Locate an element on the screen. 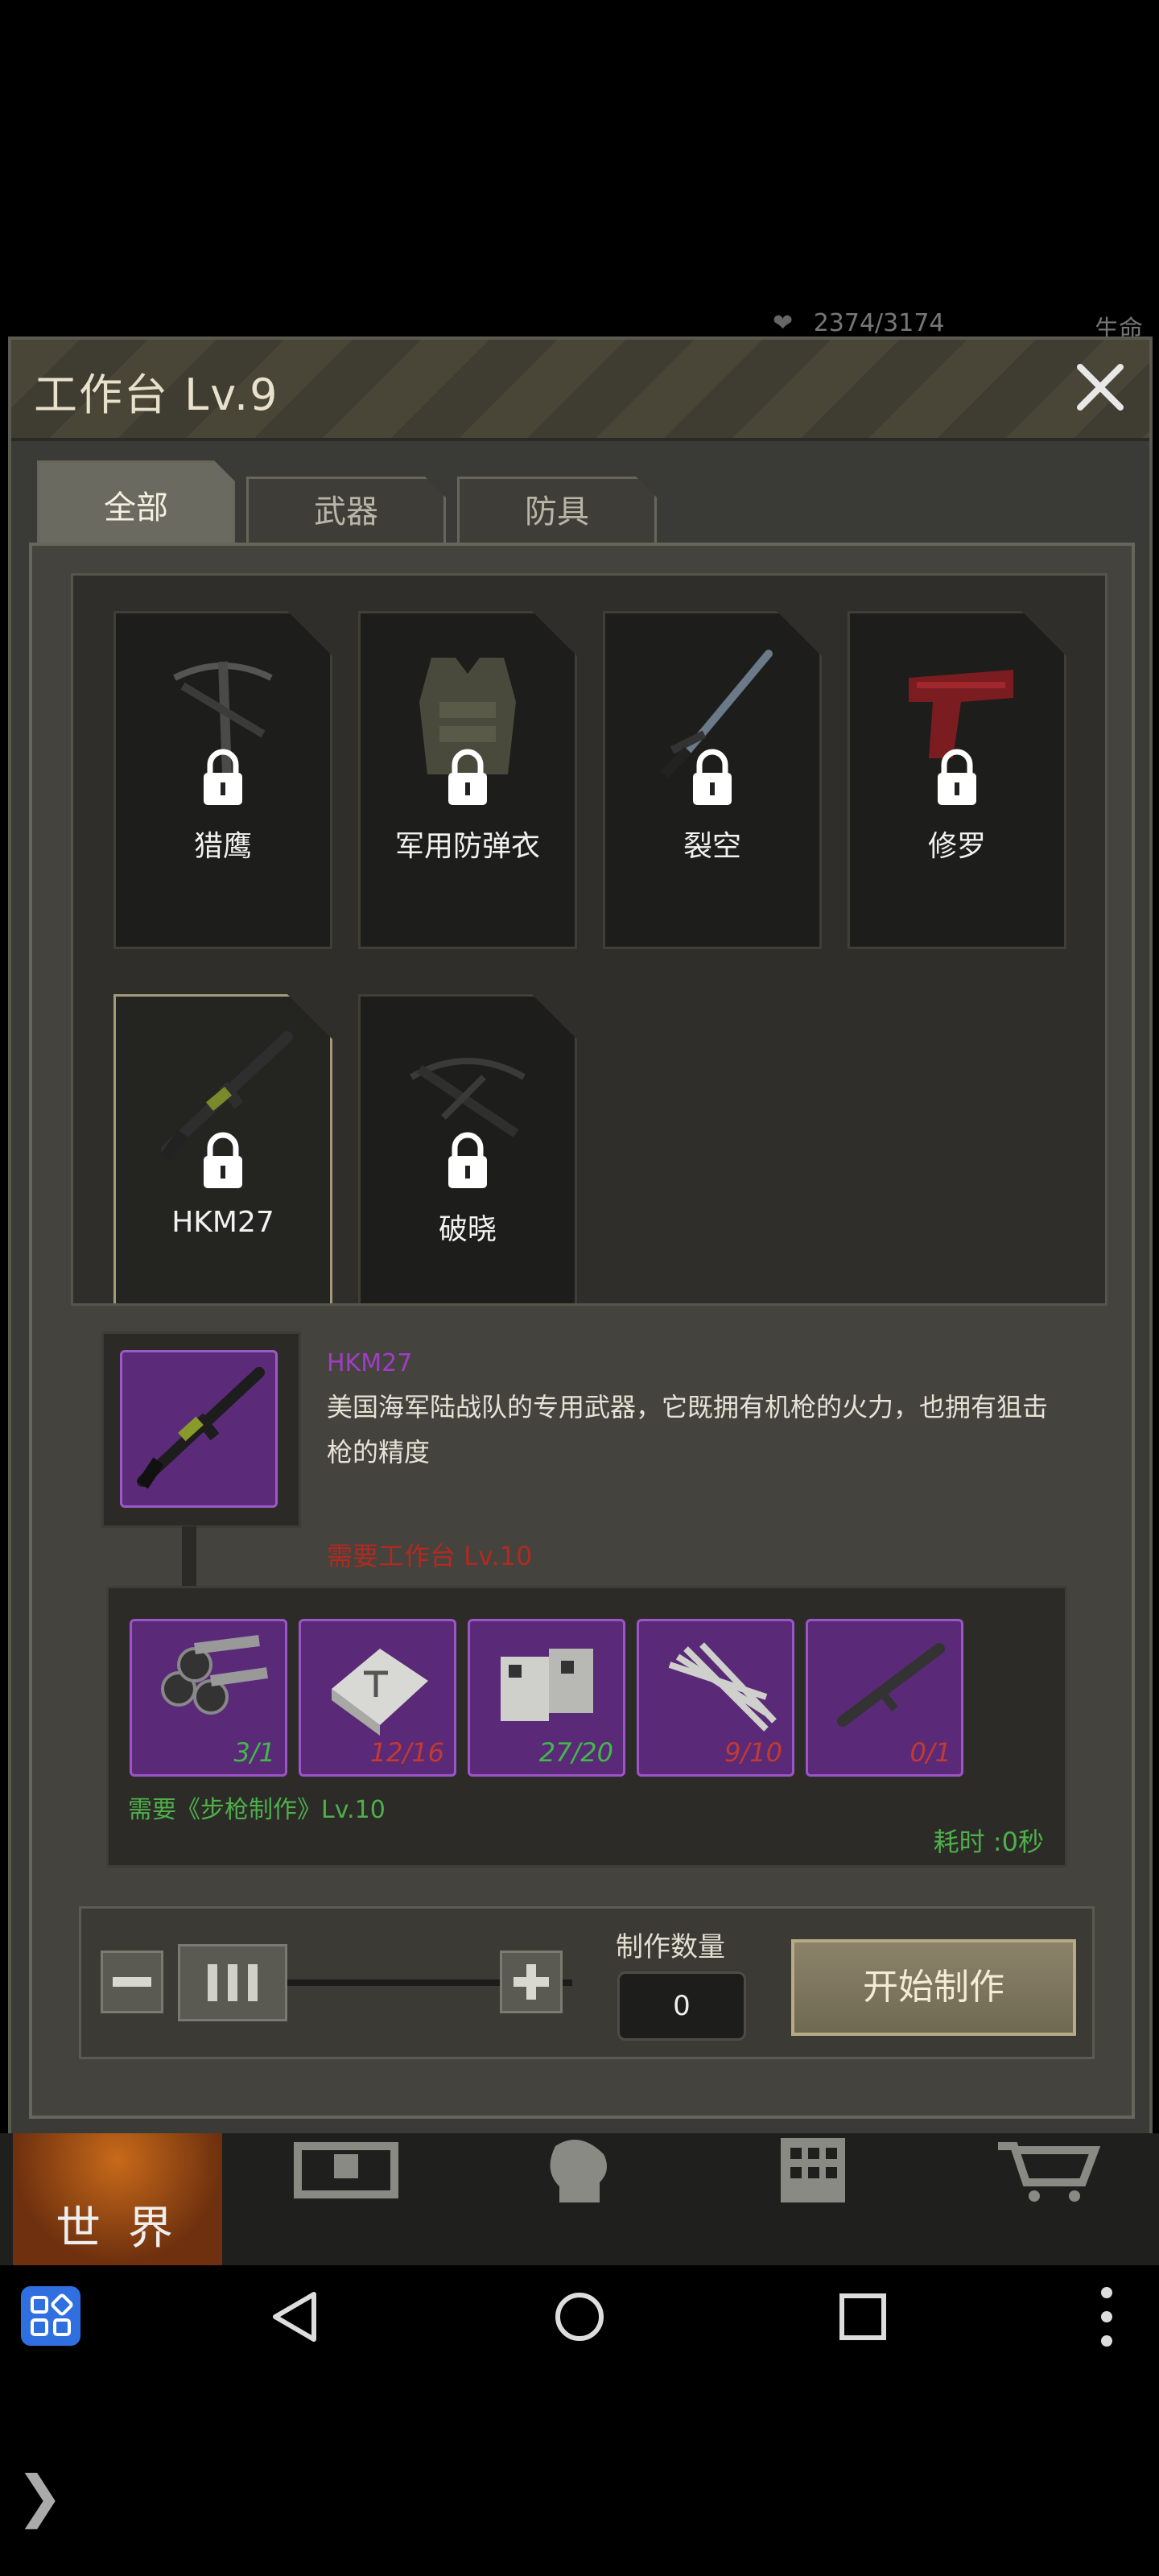  home-icon is located at coordinates (579, 2317).